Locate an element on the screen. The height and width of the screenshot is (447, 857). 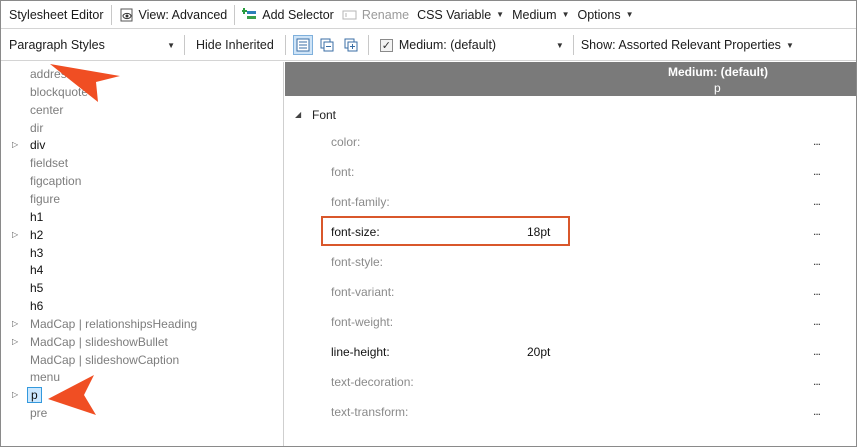
tree-item: figcaption is located at coordinates (142, 182).